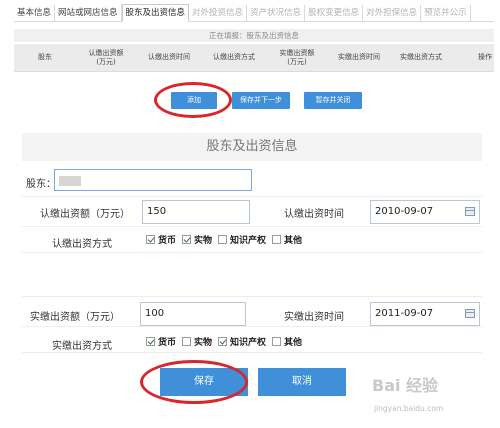 The height and width of the screenshot is (428, 500). I want to click on paid-method-row: 实缴出资方式 货币 实物 知识产权 其他, so click(252, 340).